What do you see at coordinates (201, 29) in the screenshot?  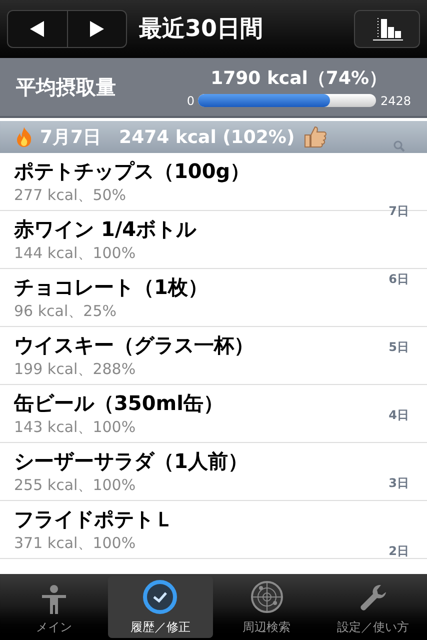 I see `window-title: 最近30日間` at bounding box center [201, 29].